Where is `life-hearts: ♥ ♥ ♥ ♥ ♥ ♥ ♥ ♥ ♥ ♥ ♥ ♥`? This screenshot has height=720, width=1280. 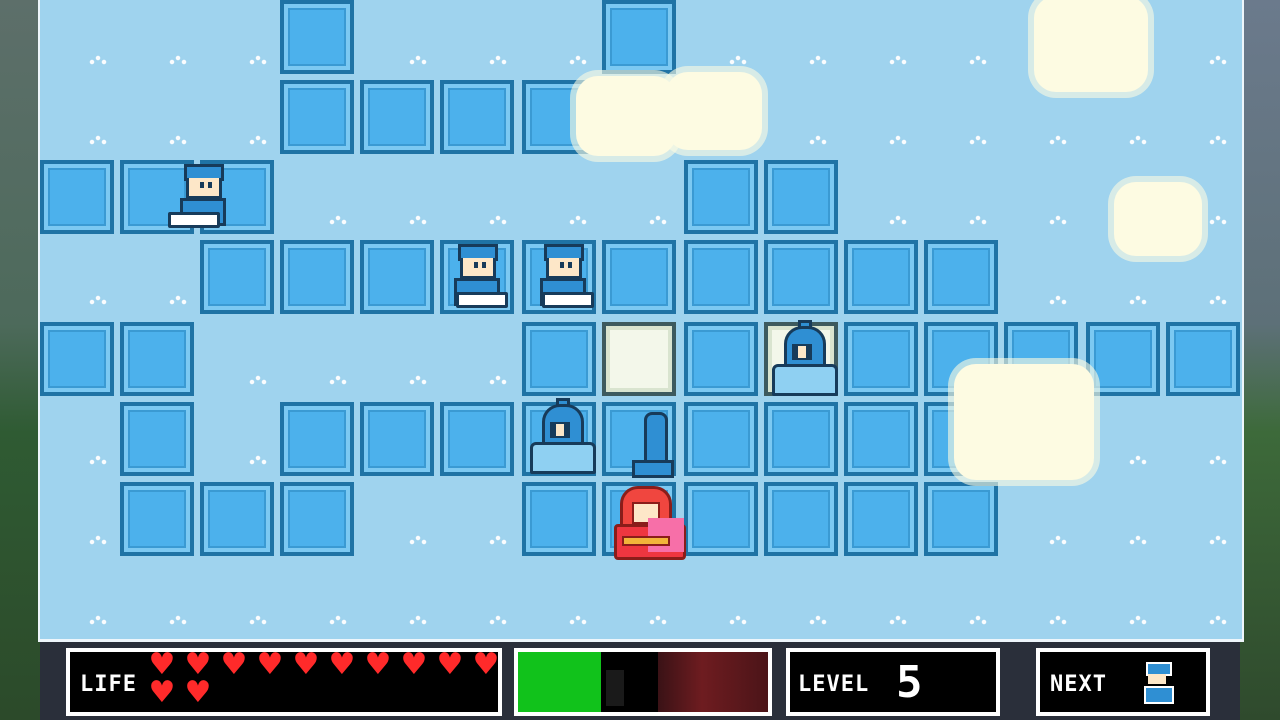 life-hearts: ♥ ♥ ♥ ♥ ♥ ♥ ♥ ♥ ♥ ♥ ♥ ♥ is located at coordinates (326, 678).